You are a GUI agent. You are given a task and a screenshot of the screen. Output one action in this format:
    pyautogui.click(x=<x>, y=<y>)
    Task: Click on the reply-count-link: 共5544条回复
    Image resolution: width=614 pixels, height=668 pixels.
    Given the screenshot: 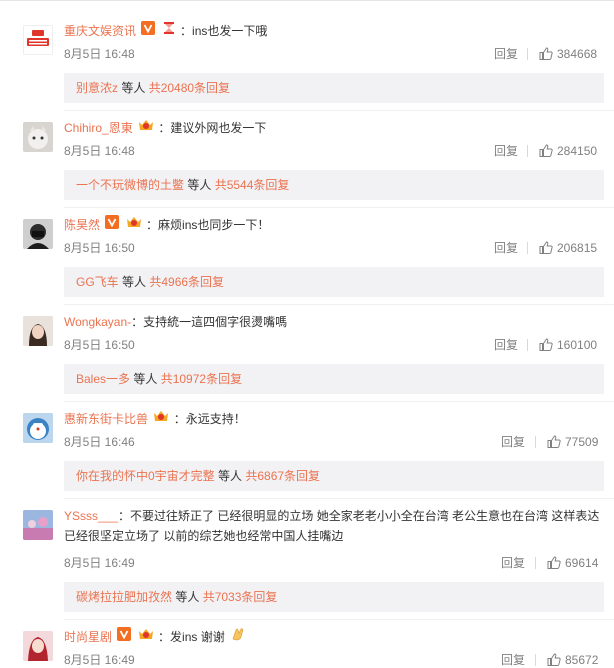 What is the action you would take?
    pyautogui.click(x=252, y=185)
    